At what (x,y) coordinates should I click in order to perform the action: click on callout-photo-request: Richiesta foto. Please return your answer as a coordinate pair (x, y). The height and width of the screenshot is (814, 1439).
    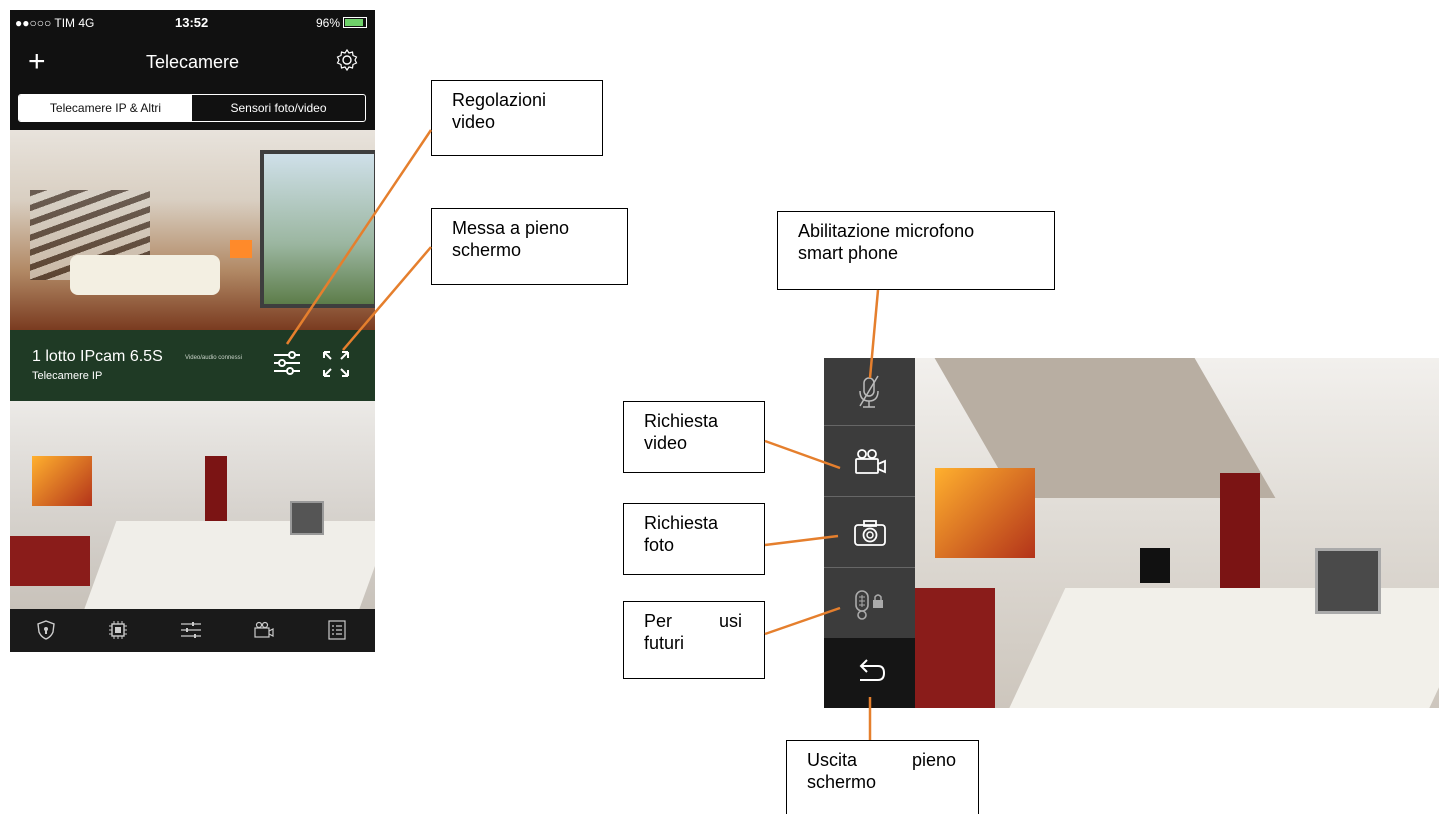
    Looking at the image, I should click on (694, 539).